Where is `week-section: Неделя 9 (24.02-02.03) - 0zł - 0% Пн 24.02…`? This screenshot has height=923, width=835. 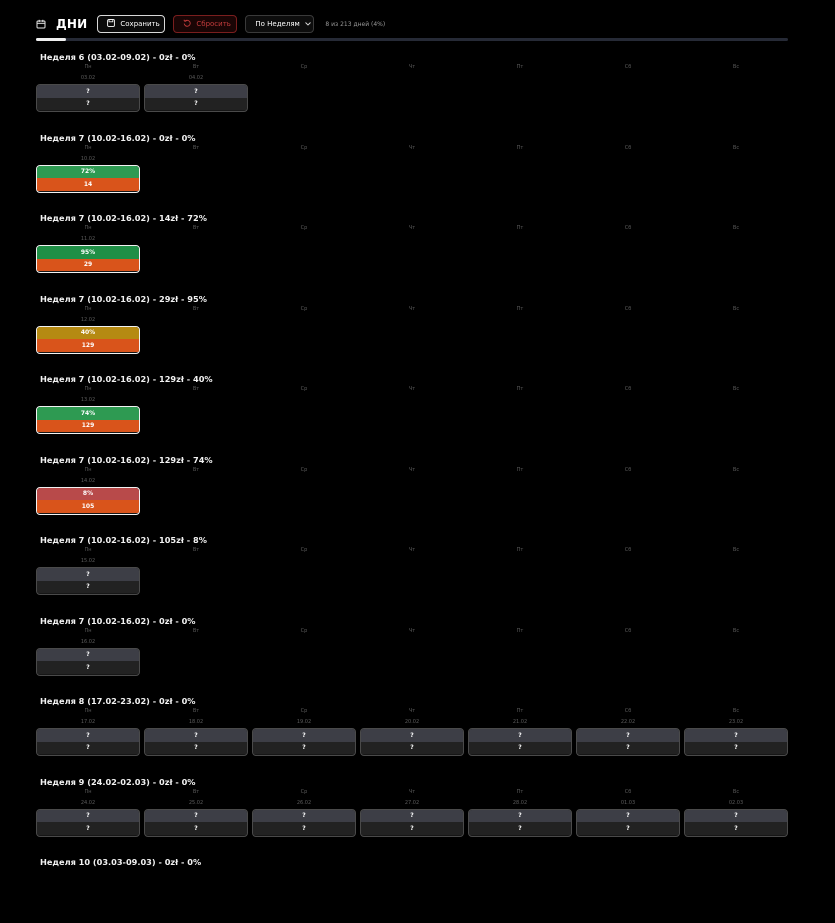
week-section: Неделя 9 (24.02-02.03) - 0zł - 0% Пн 24.02… is located at coordinates (412, 810).